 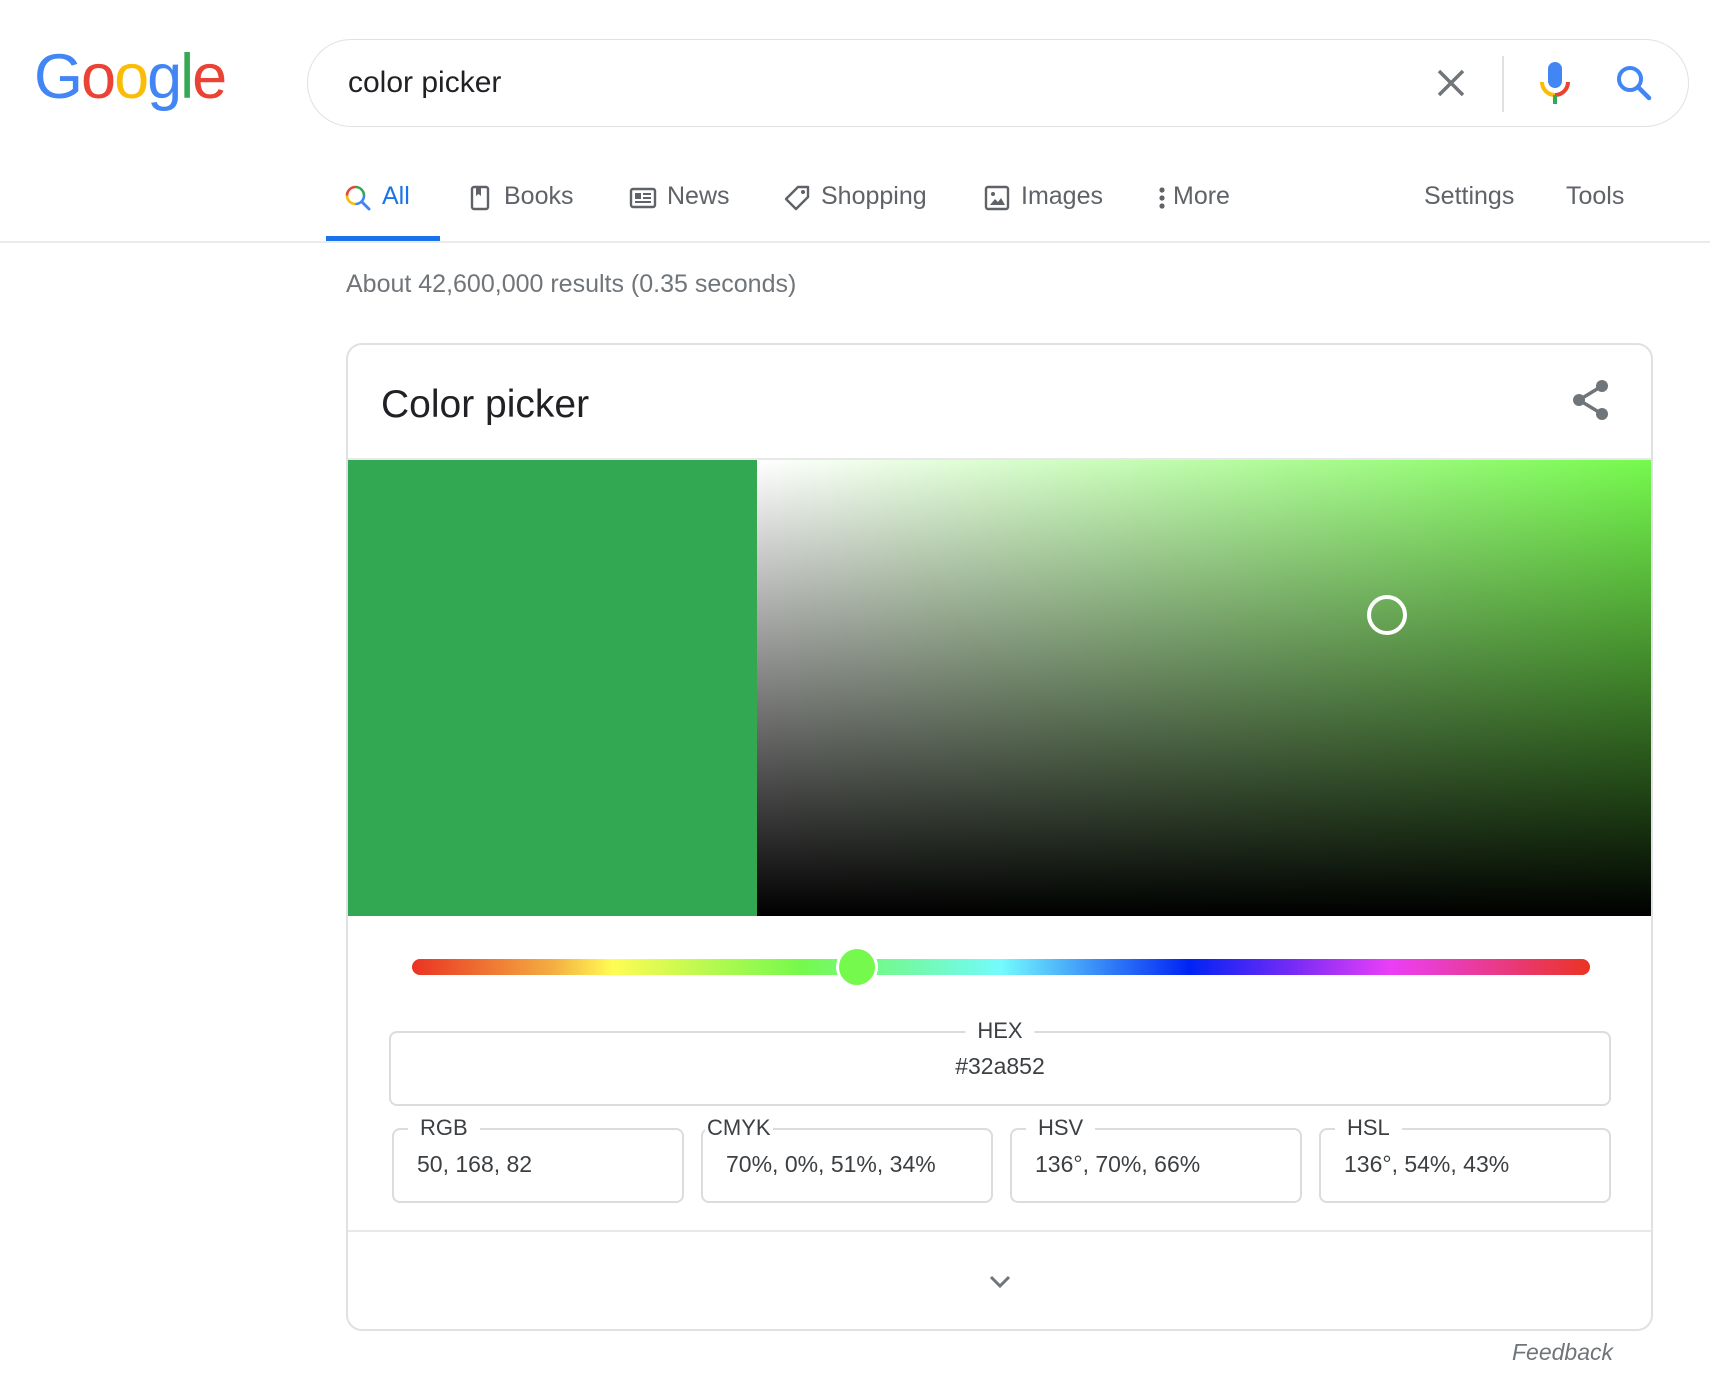 What do you see at coordinates (164, 77) in the screenshot?
I see `logo-letter: g` at bounding box center [164, 77].